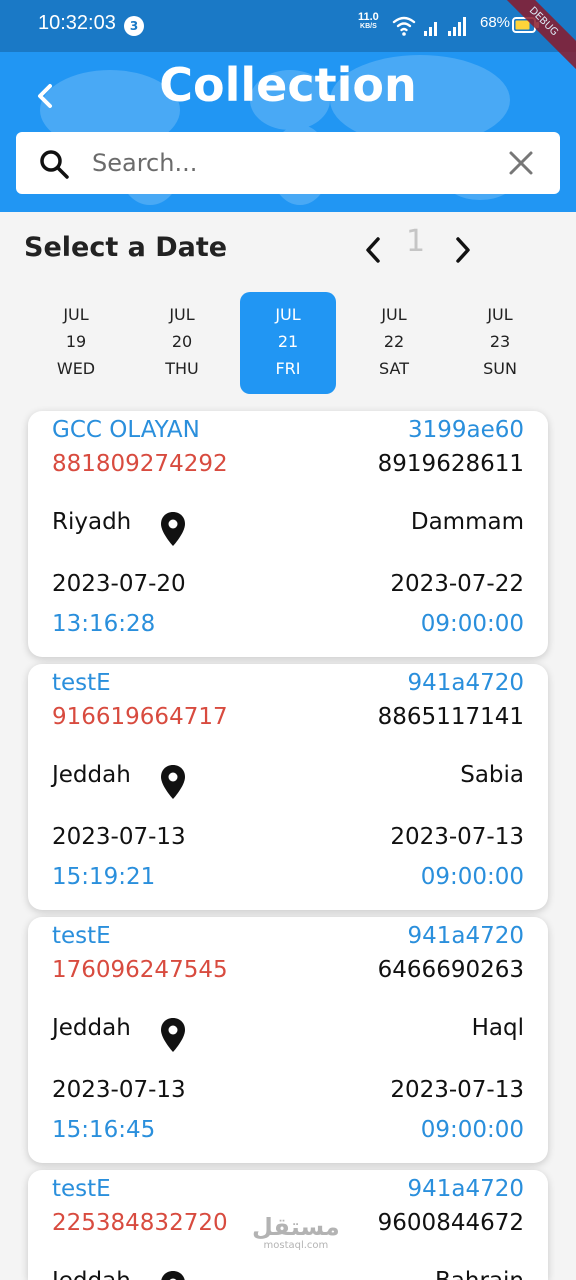 The image size is (576, 1280). I want to click on phone-number: 6466690263, so click(450, 970).